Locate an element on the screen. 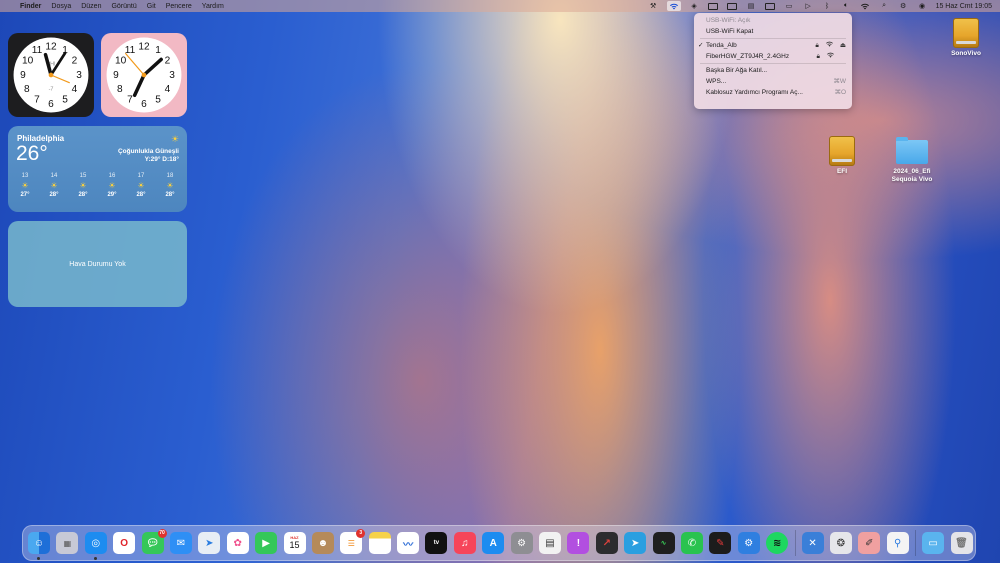  activity-icon: ↗ is located at coordinates (606, 543).